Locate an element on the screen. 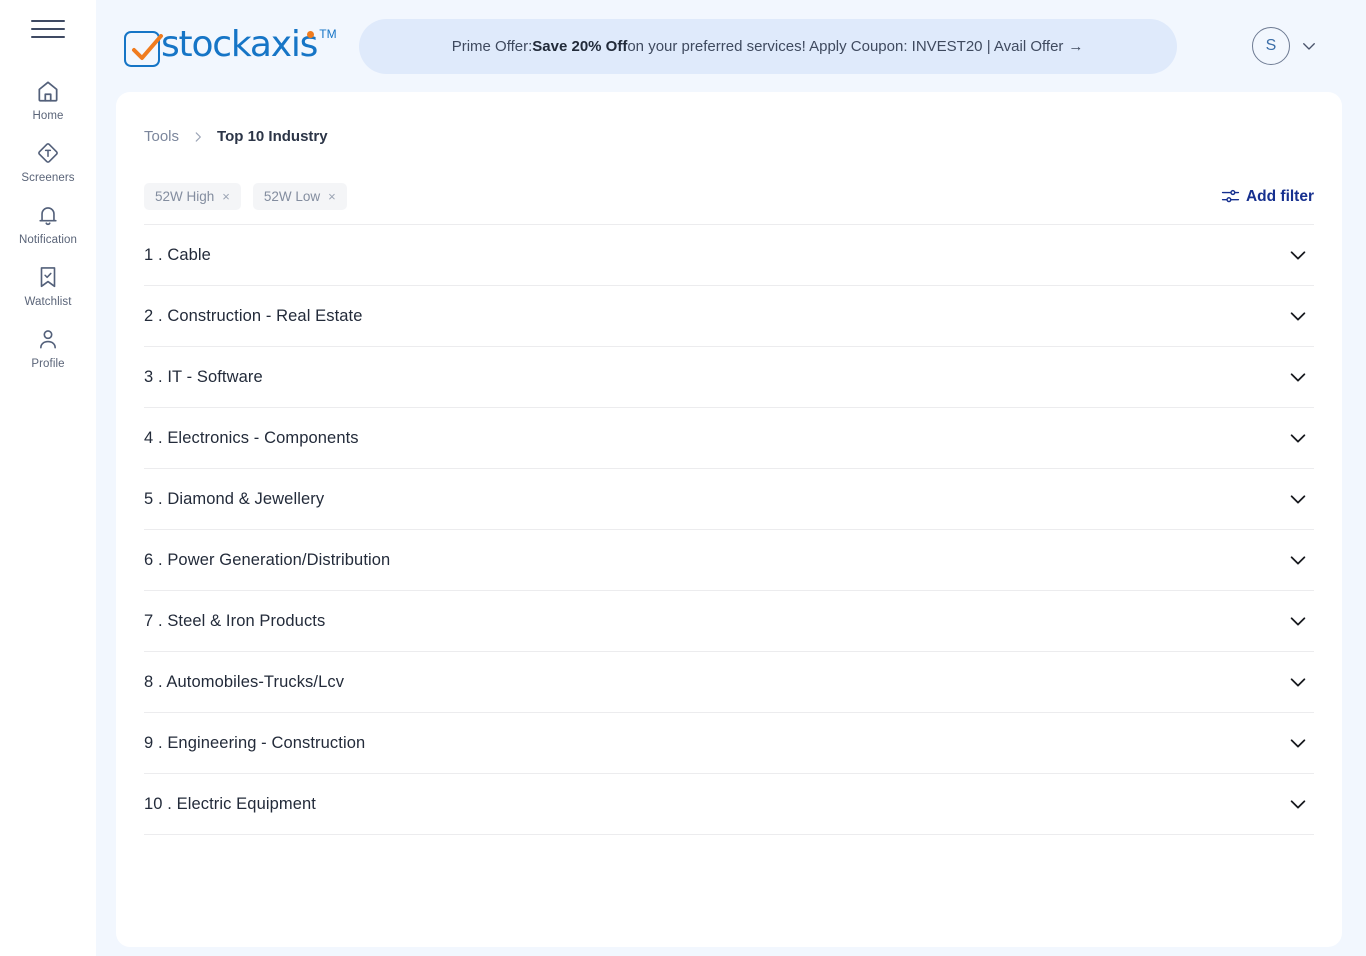 This screenshot has height=956, width=1366. list-item: 1 . Cable is located at coordinates (729, 255).